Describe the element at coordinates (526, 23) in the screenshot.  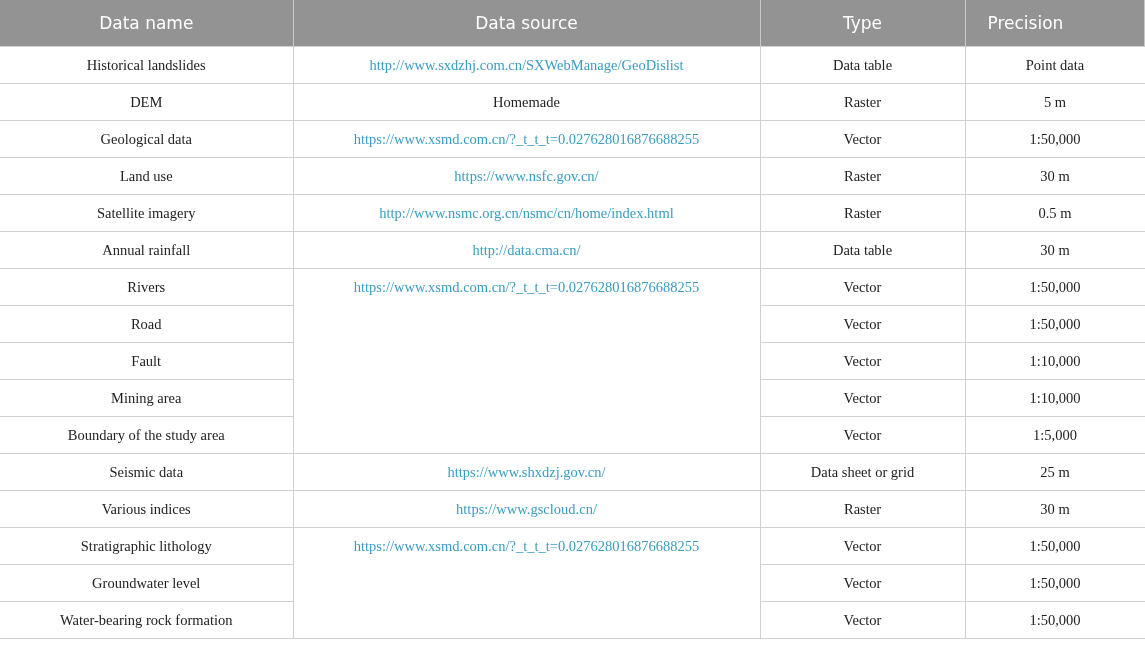
I see `column-header: Data source` at that location.